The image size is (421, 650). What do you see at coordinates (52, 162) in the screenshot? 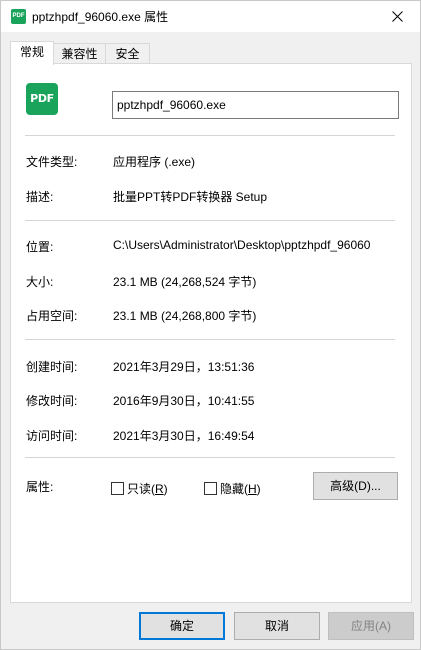
I see `file-type-label: 文件类型:` at bounding box center [52, 162].